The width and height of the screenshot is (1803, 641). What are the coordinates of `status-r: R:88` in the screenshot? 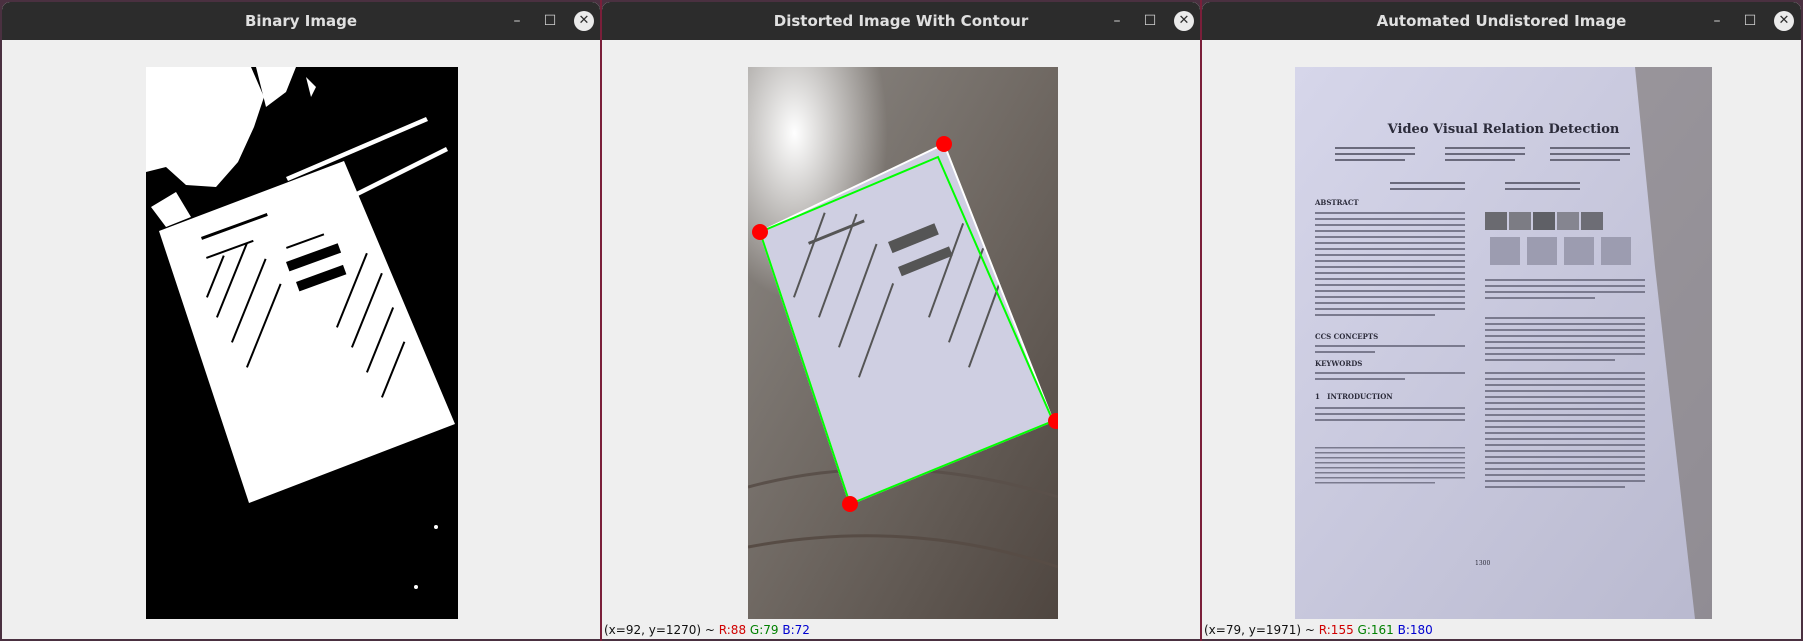 It's located at (732, 630).